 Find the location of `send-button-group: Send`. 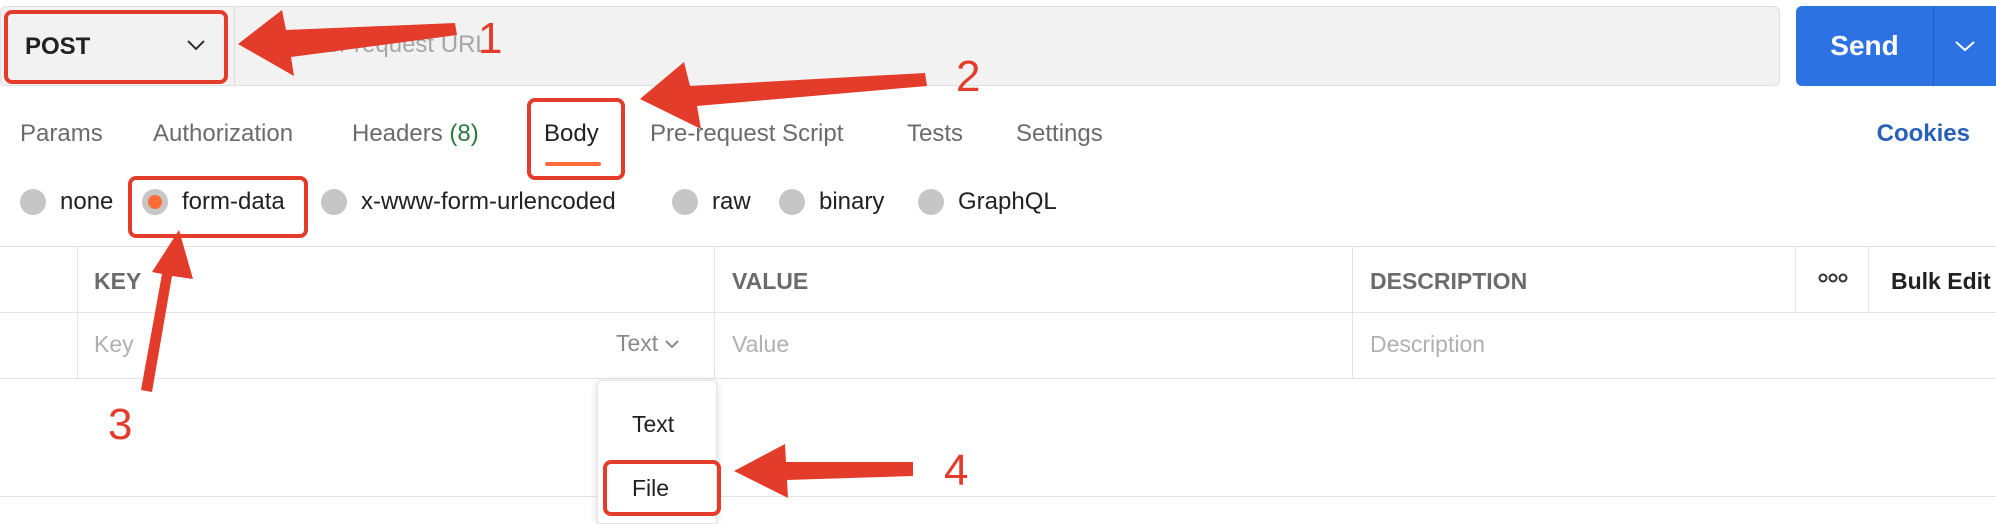

send-button-group: Send is located at coordinates (1896, 46).